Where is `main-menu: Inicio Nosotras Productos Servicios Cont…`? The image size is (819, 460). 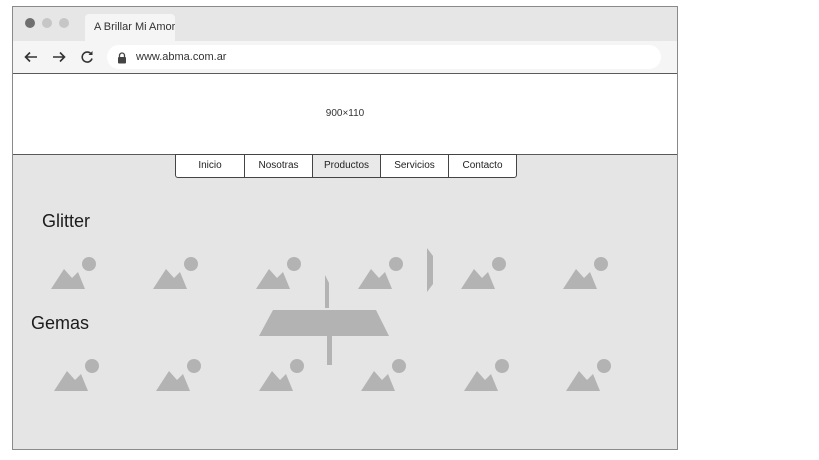
main-menu: Inicio Nosotras Productos Servicios Cont… is located at coordinates (346, 166).